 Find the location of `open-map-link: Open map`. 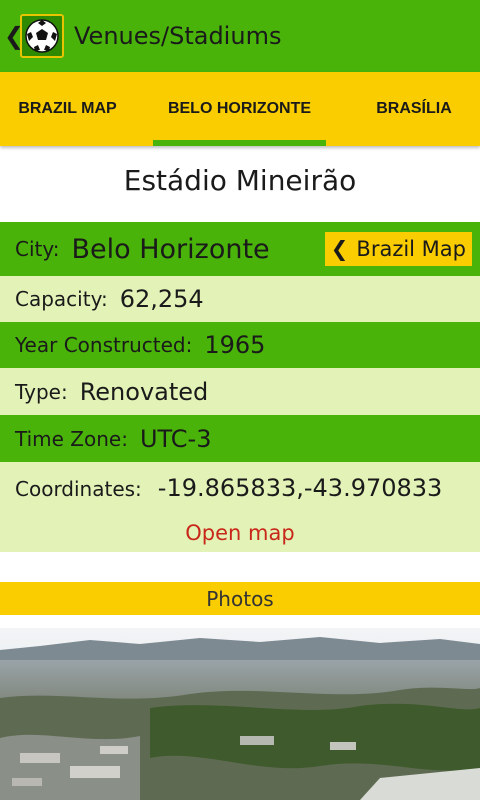

open-map-link: Open map is located at coordinates (240, 533).